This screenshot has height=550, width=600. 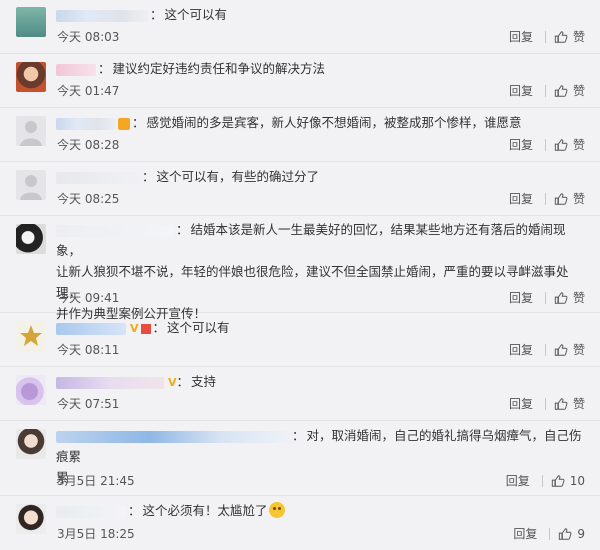 I want to click on comment-time: 3月5日 21:45, so click(x=96, y=481).